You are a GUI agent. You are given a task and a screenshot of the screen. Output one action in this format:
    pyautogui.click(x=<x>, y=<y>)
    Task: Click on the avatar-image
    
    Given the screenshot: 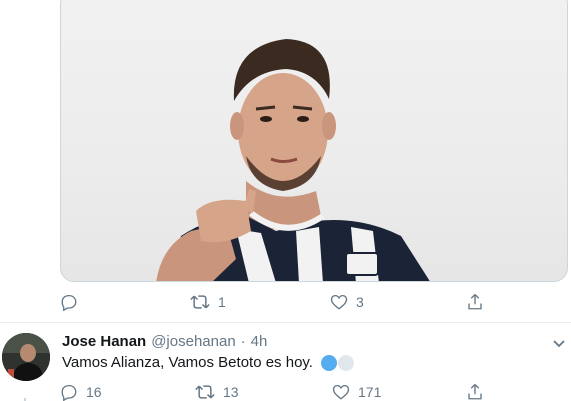 What is the action you would take?
    pyautogui.click(x=26, y=357)
    